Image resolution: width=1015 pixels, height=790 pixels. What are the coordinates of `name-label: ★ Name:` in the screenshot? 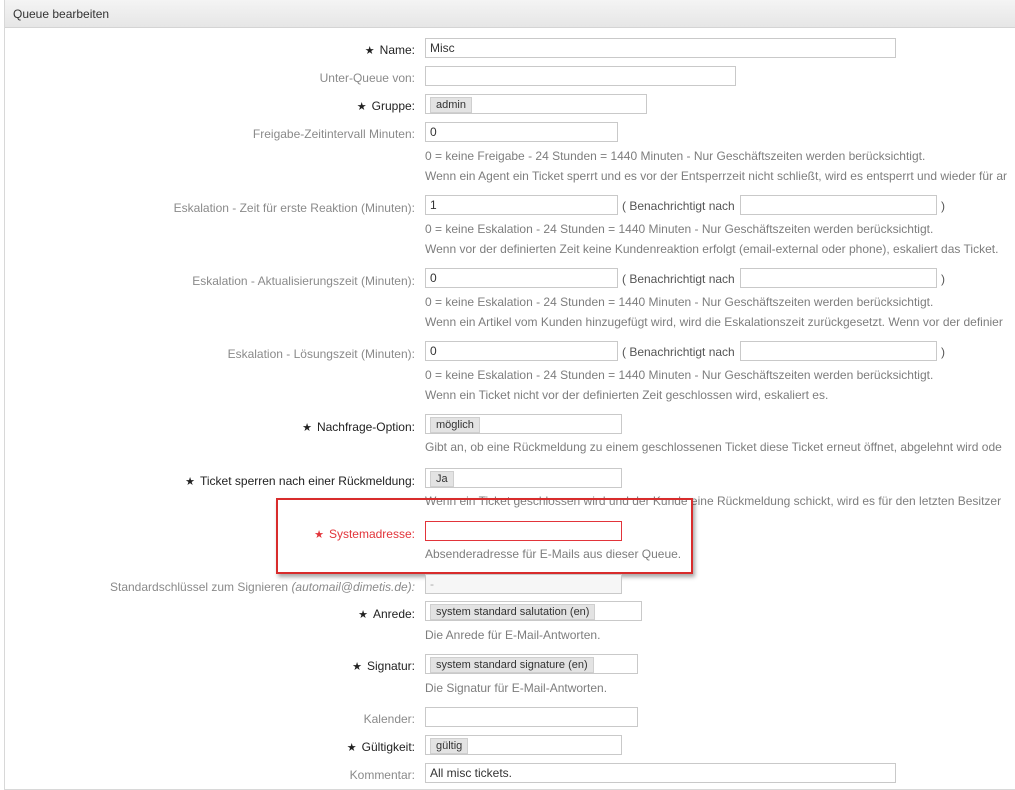 It's located at (389, 50).